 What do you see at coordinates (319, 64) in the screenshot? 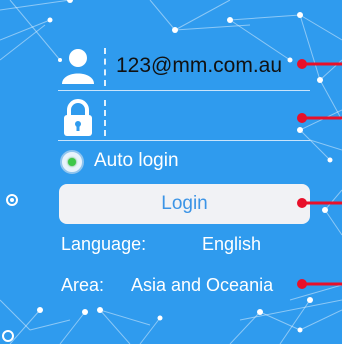
I see `callout-marker-email` at bounding box center [319, 64].